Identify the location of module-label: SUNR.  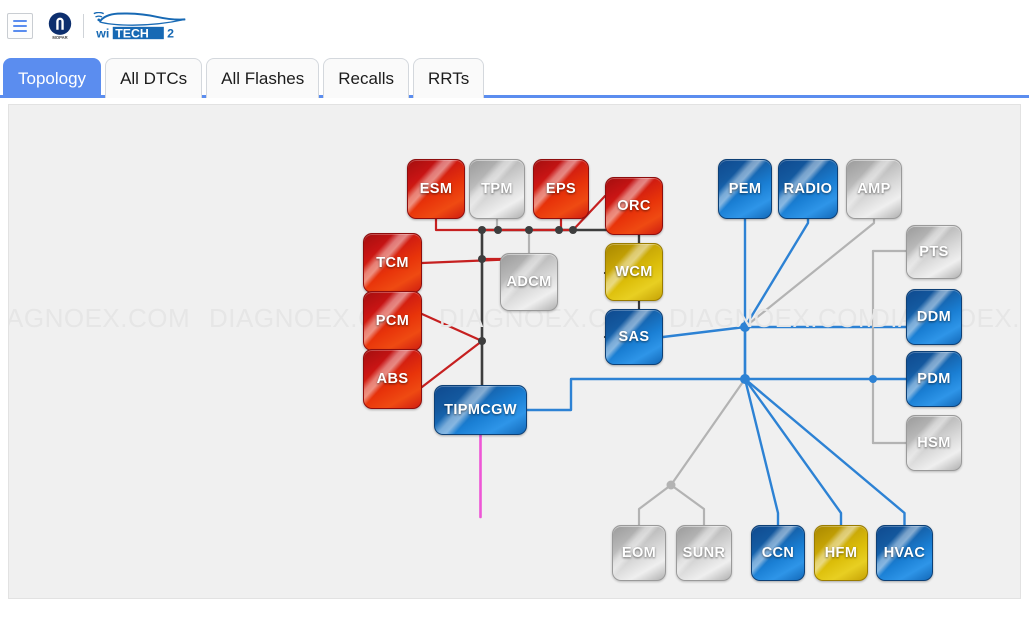
(704, 553).